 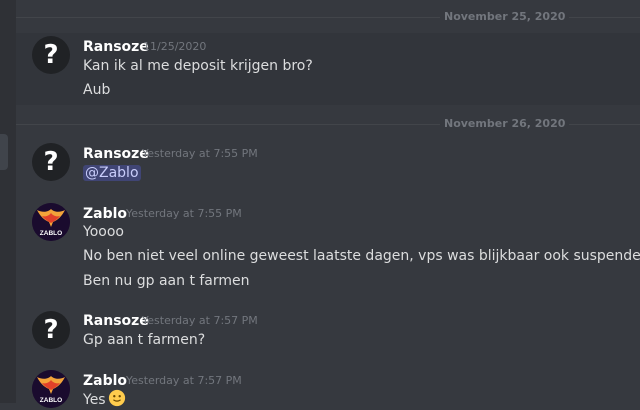 I want to click on message-text: @Zablo, so click(x=112, y=173).